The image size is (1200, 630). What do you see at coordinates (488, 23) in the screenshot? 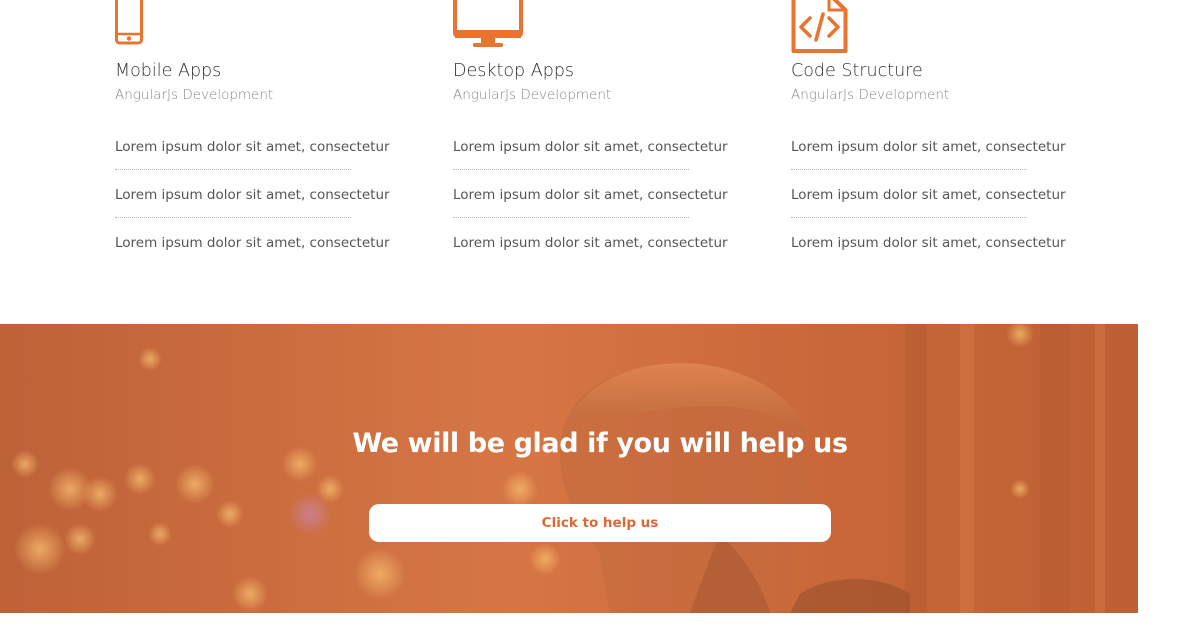
I see `desktop-monitor-icon` at bounding box center [488, 23].